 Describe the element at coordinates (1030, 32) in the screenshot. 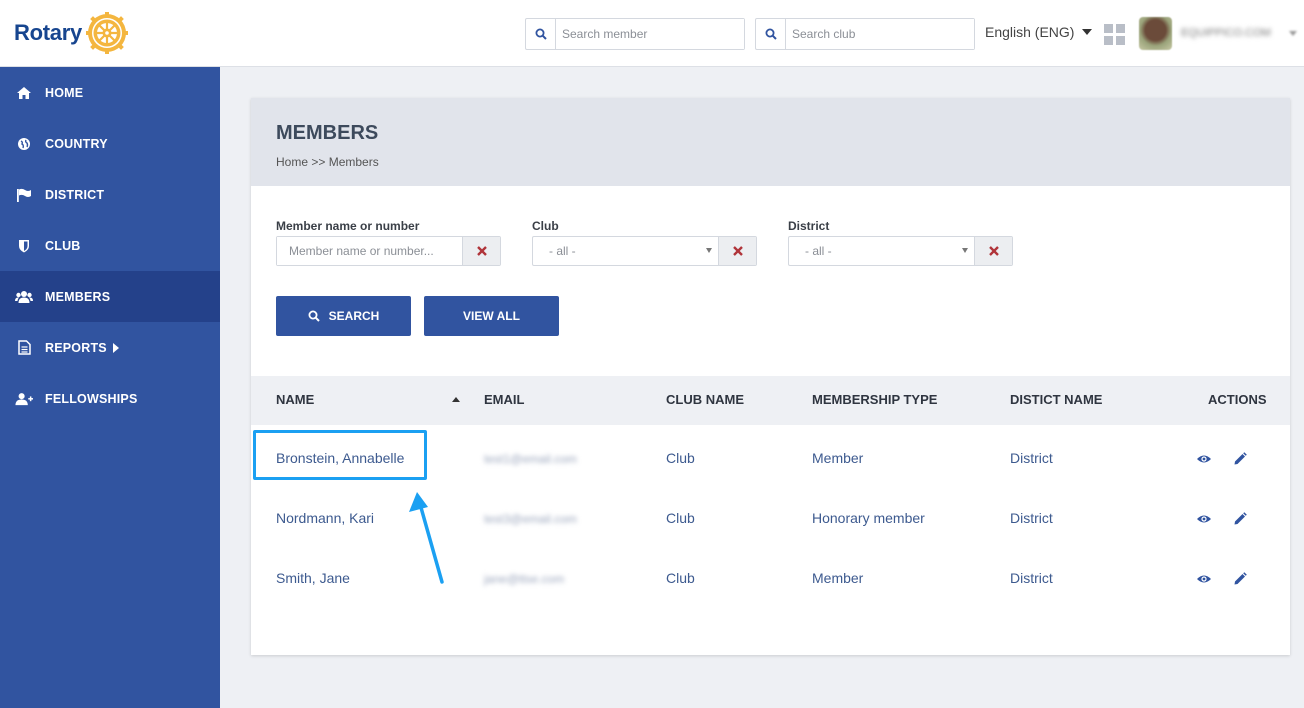

I see `language-label: English (ENG)` at that location.